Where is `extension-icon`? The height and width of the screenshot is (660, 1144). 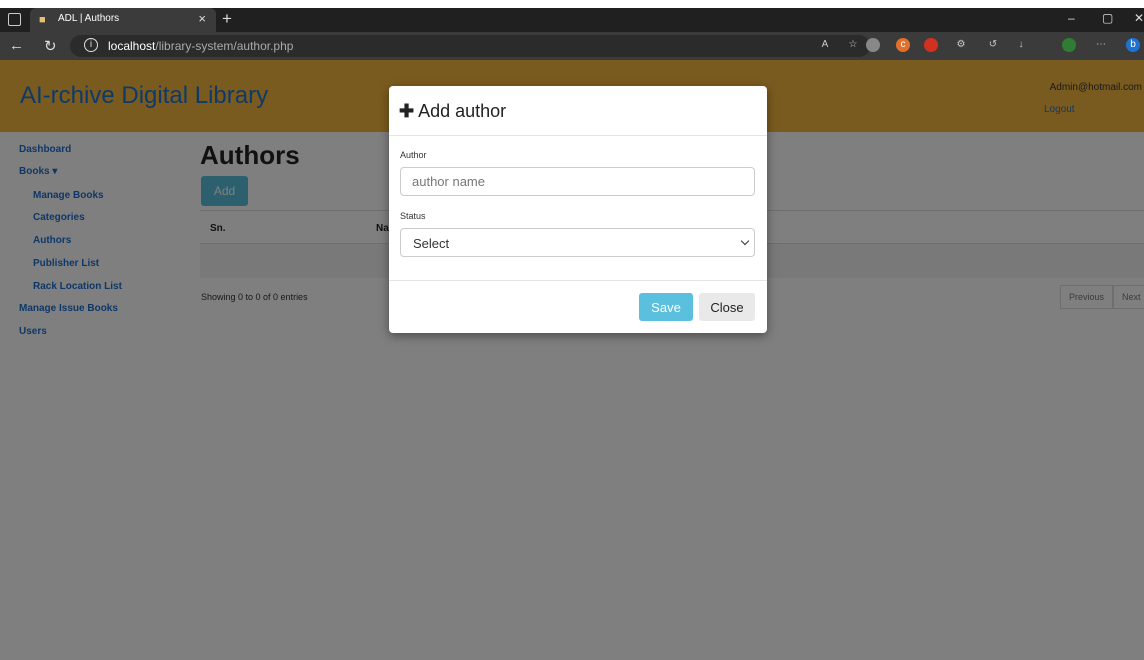 extension-icon is located at coordinates (873, 45).